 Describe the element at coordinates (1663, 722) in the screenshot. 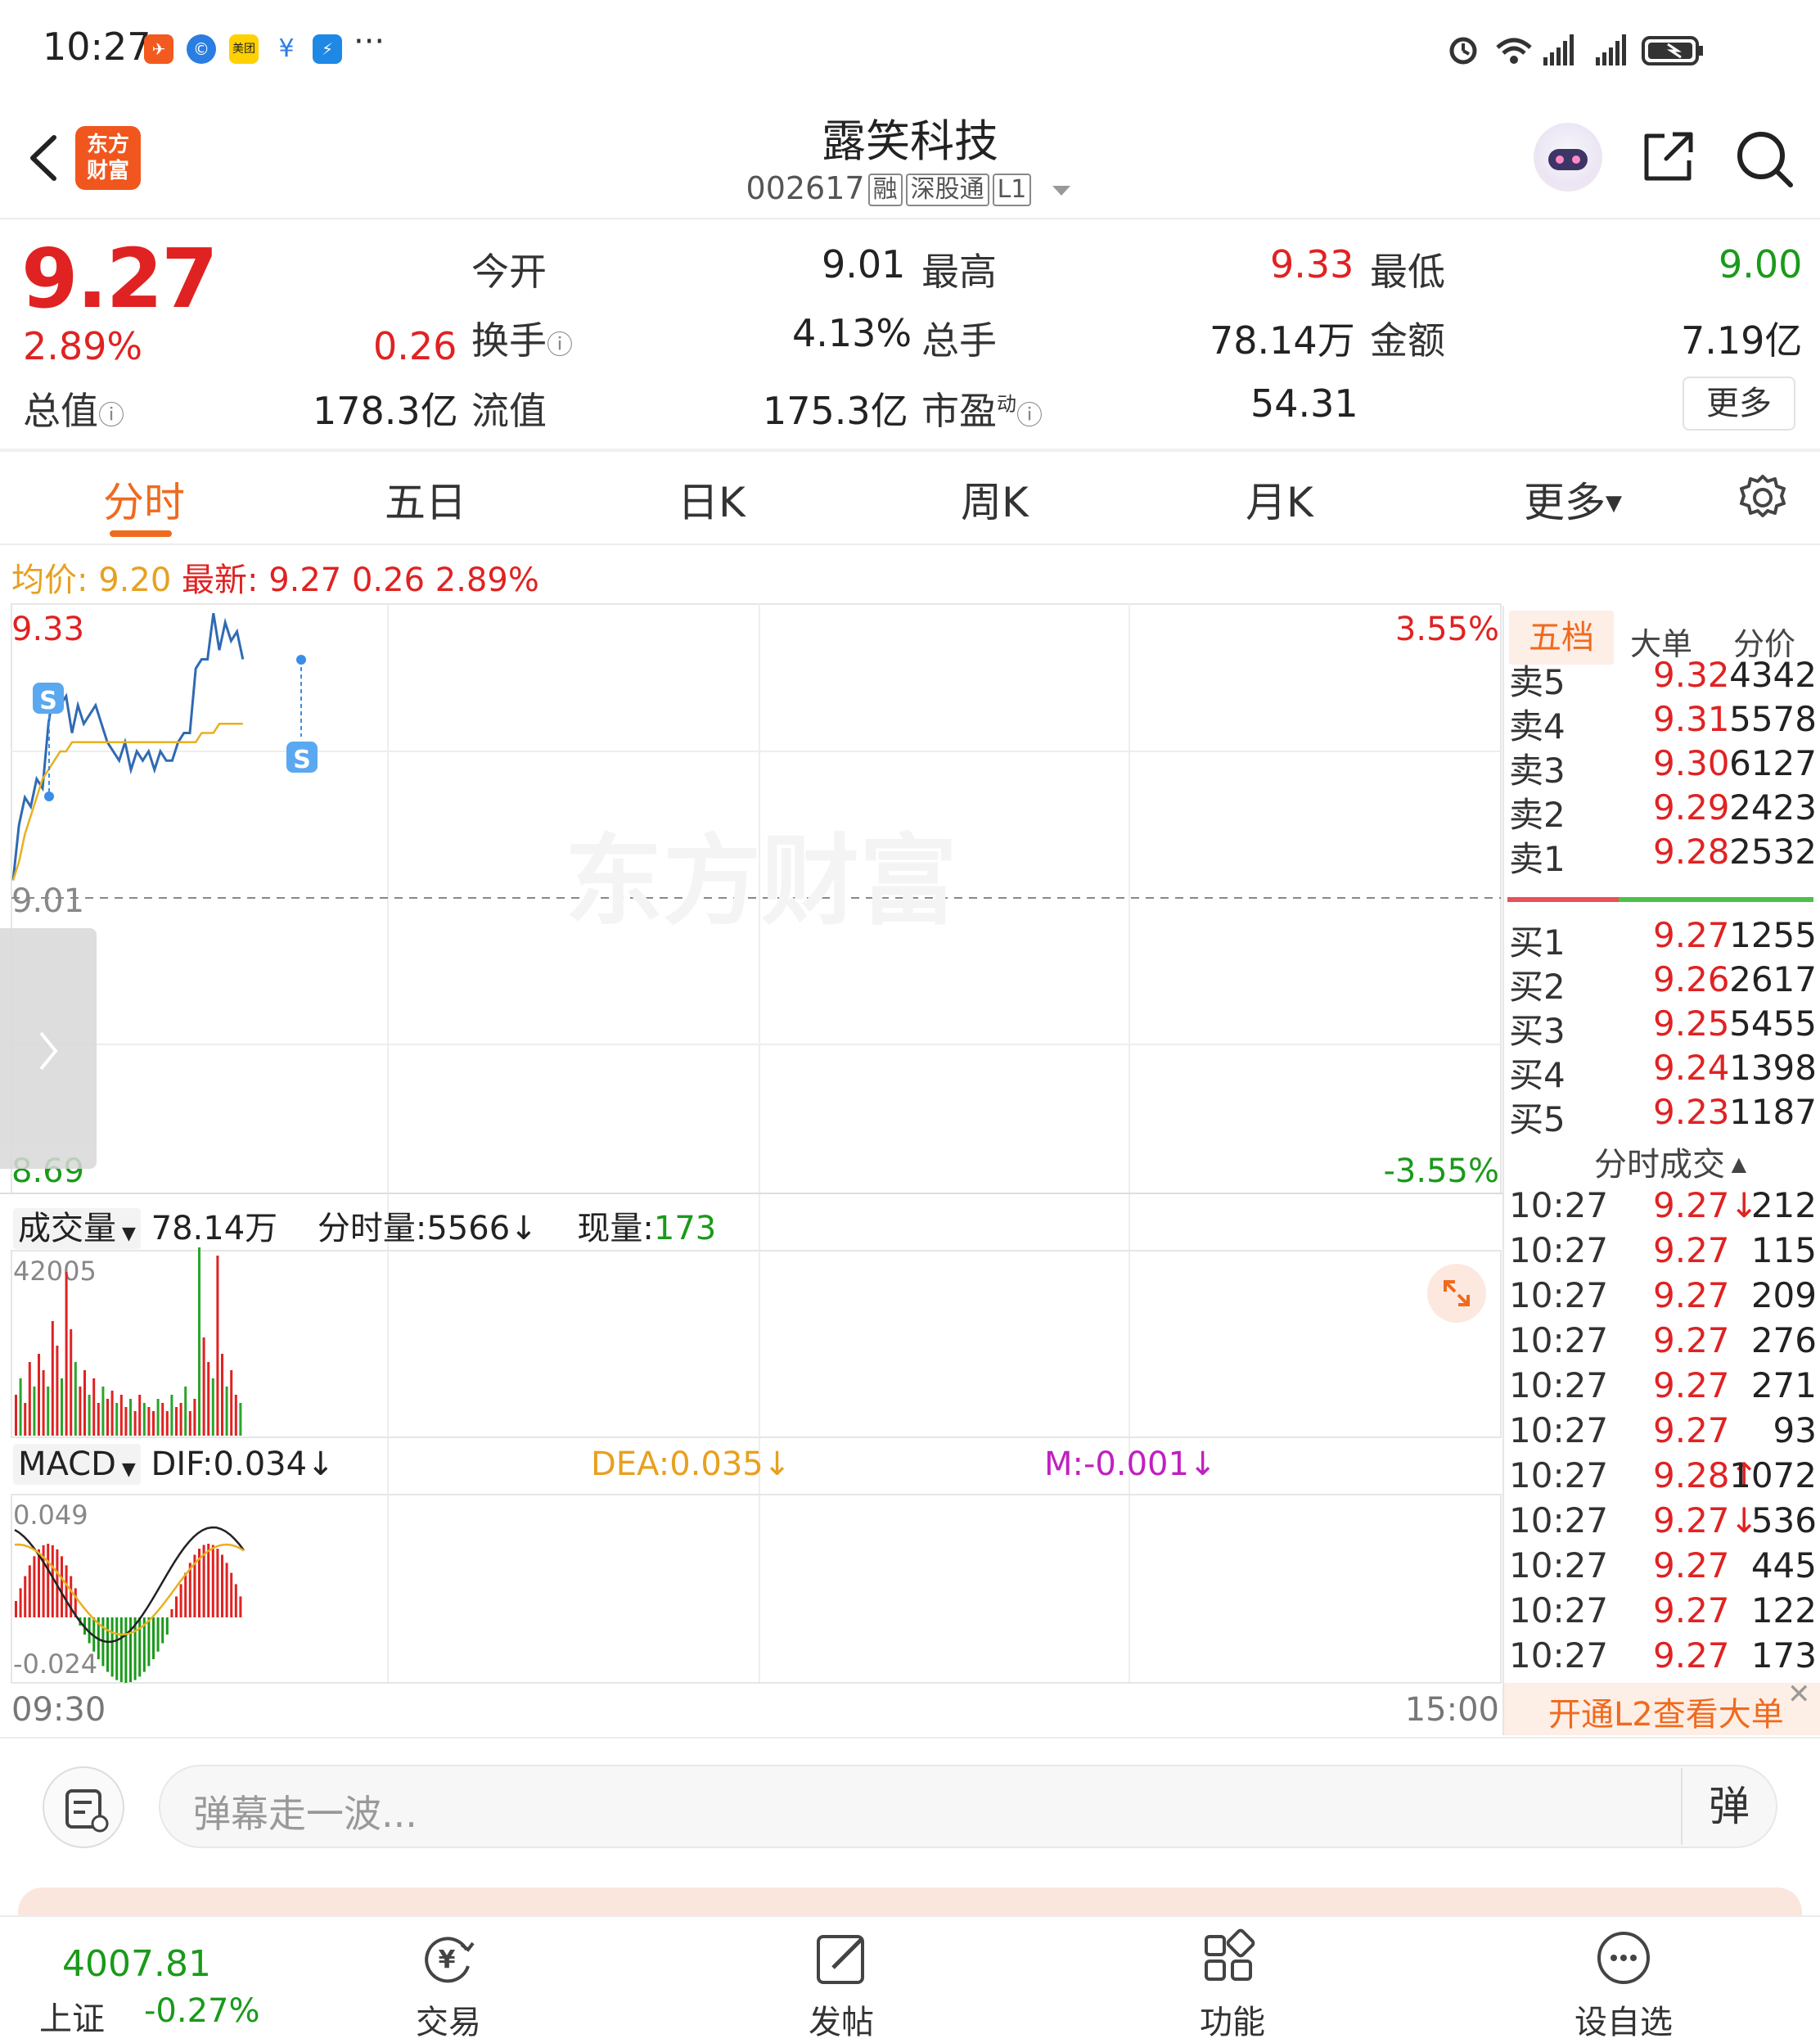

I see `ask-level-row: 卖4 9.31 5578` at that location.